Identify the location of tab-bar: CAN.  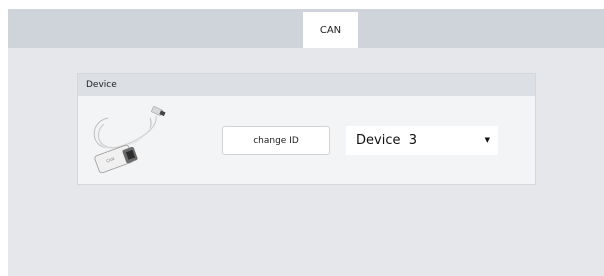
(306, 28).